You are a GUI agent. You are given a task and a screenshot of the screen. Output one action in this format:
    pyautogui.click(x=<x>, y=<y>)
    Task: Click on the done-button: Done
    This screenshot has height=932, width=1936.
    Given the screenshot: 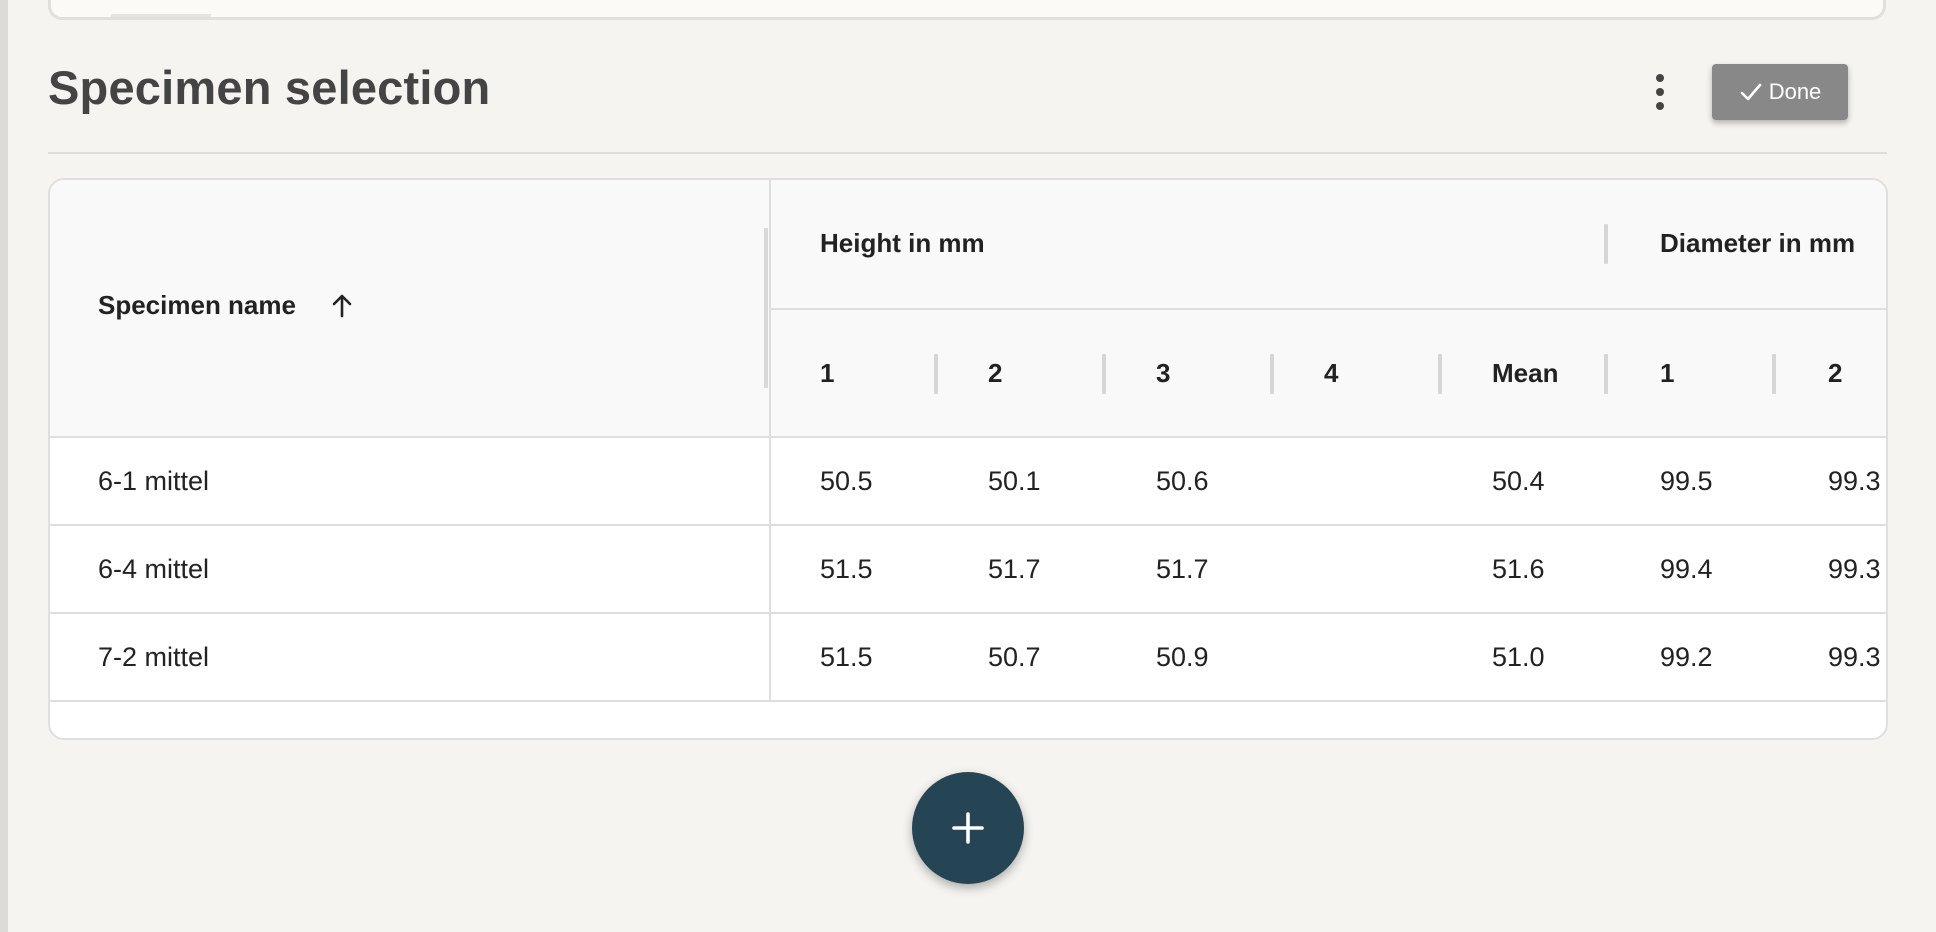 What is the action you would take?
    pyautogui.click(x=1780, y=92)
    